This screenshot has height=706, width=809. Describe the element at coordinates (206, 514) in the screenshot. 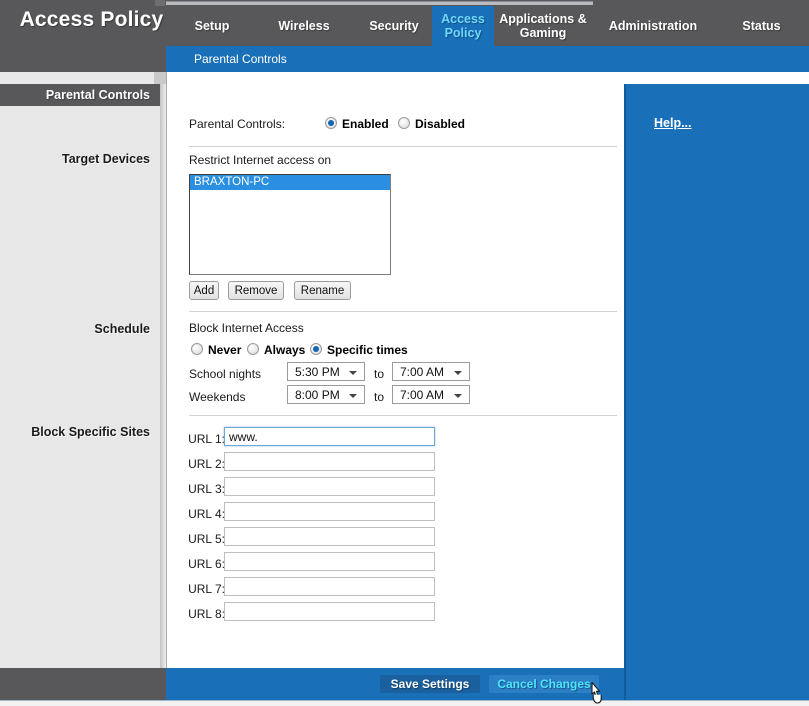

I see `url-4-label: URL 4:` at that location.